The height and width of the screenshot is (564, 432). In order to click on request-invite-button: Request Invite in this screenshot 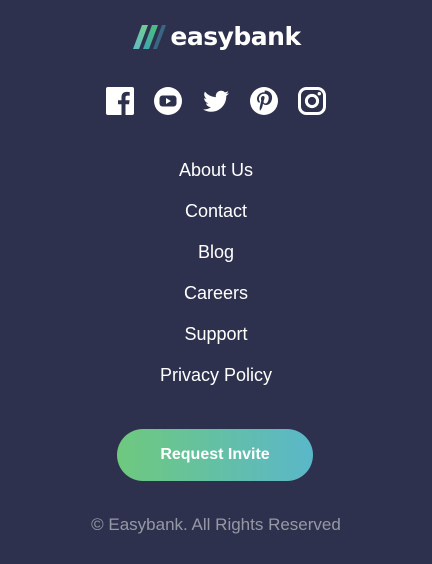, I will do `click(215, 455)`.